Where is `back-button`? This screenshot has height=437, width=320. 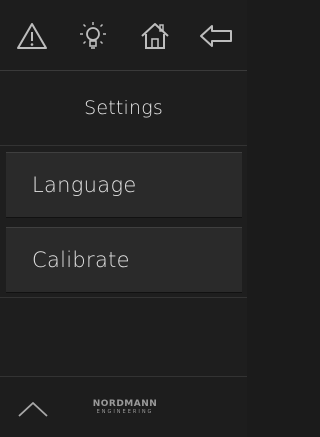 back-button is located at coordinates (216, 36).